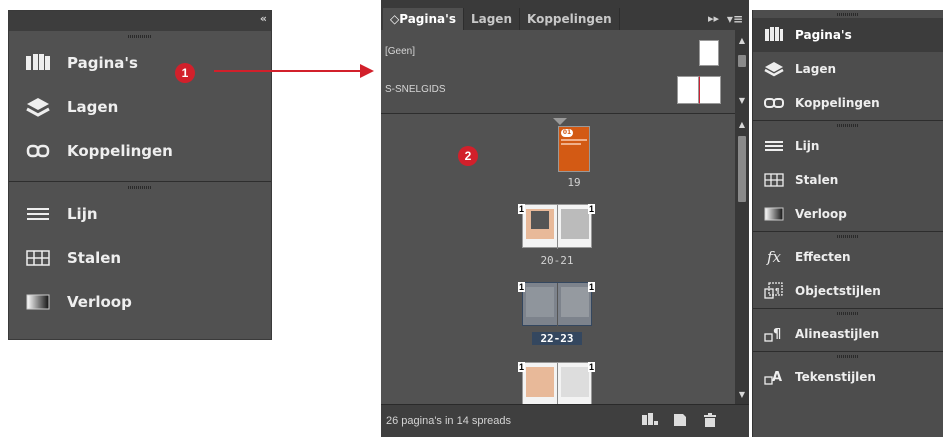 The height and width of the screenshot is (437, 943). I want to click on trash-icon, so click(710, 421).